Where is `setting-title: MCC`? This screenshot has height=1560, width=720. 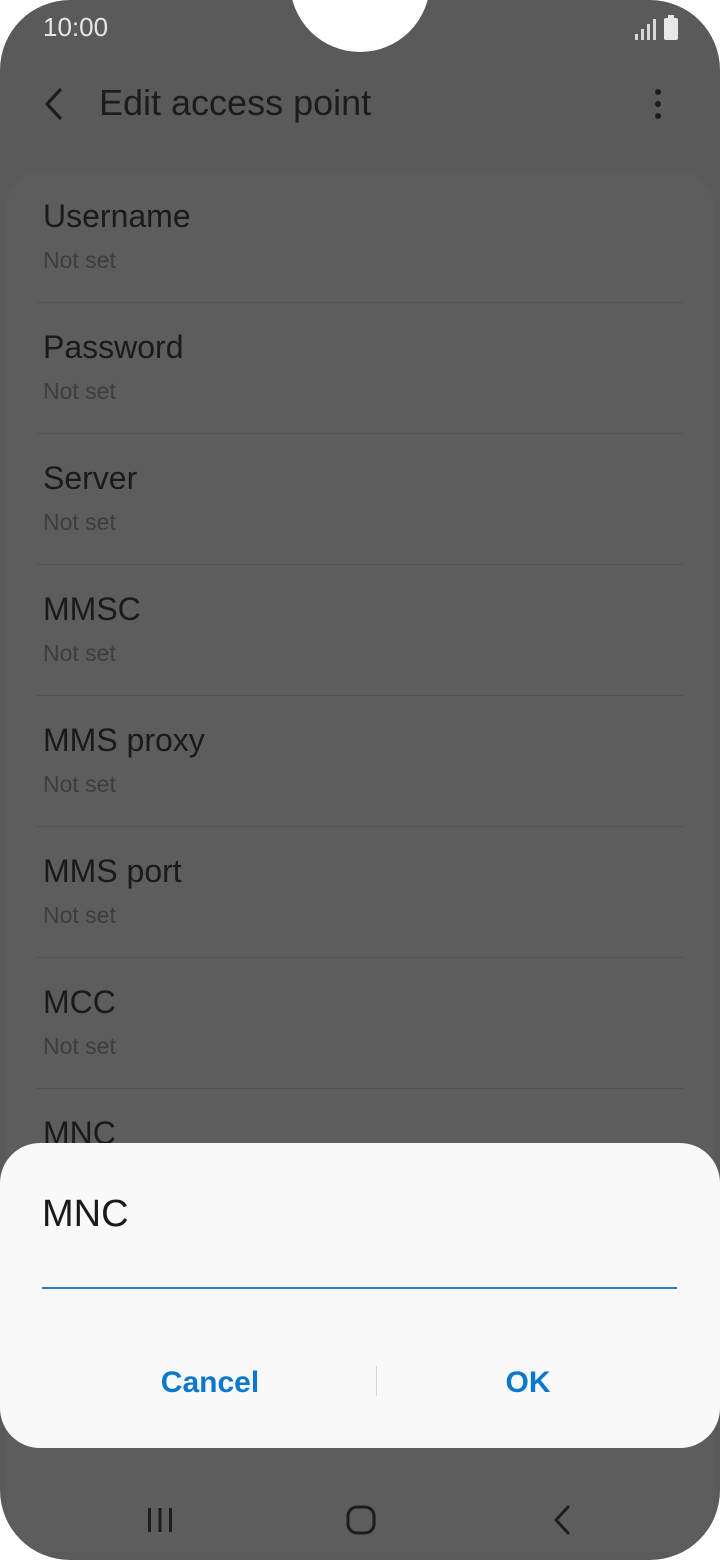 setting-title: MCC is located at coordinates (79, 1002).